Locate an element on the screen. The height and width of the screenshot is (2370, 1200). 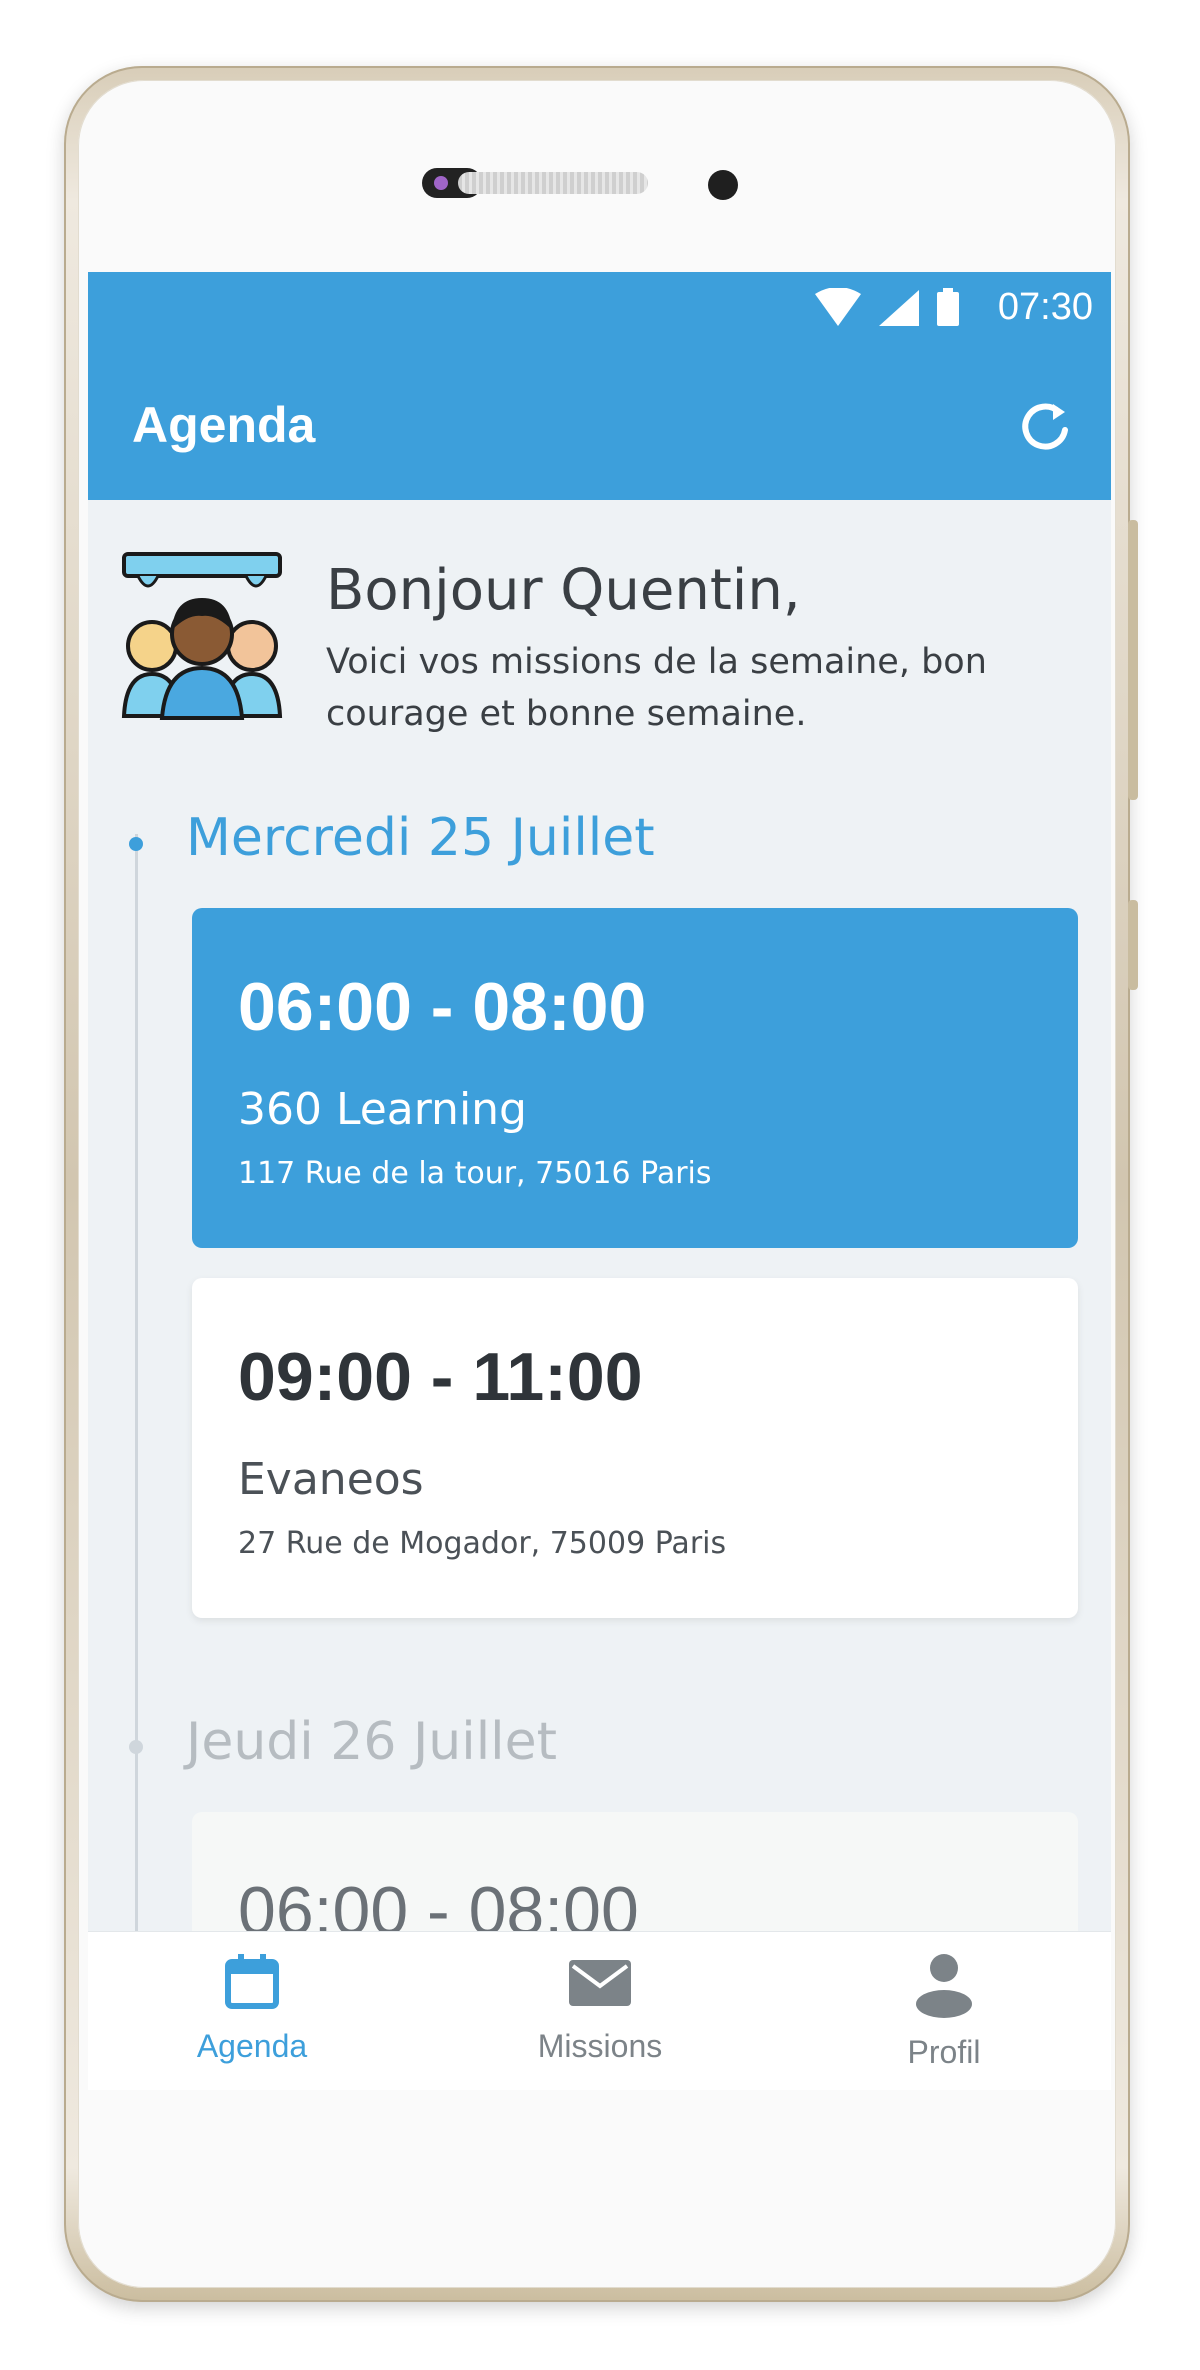
status-bar: 07:30 is located at coordinates (599, 311).